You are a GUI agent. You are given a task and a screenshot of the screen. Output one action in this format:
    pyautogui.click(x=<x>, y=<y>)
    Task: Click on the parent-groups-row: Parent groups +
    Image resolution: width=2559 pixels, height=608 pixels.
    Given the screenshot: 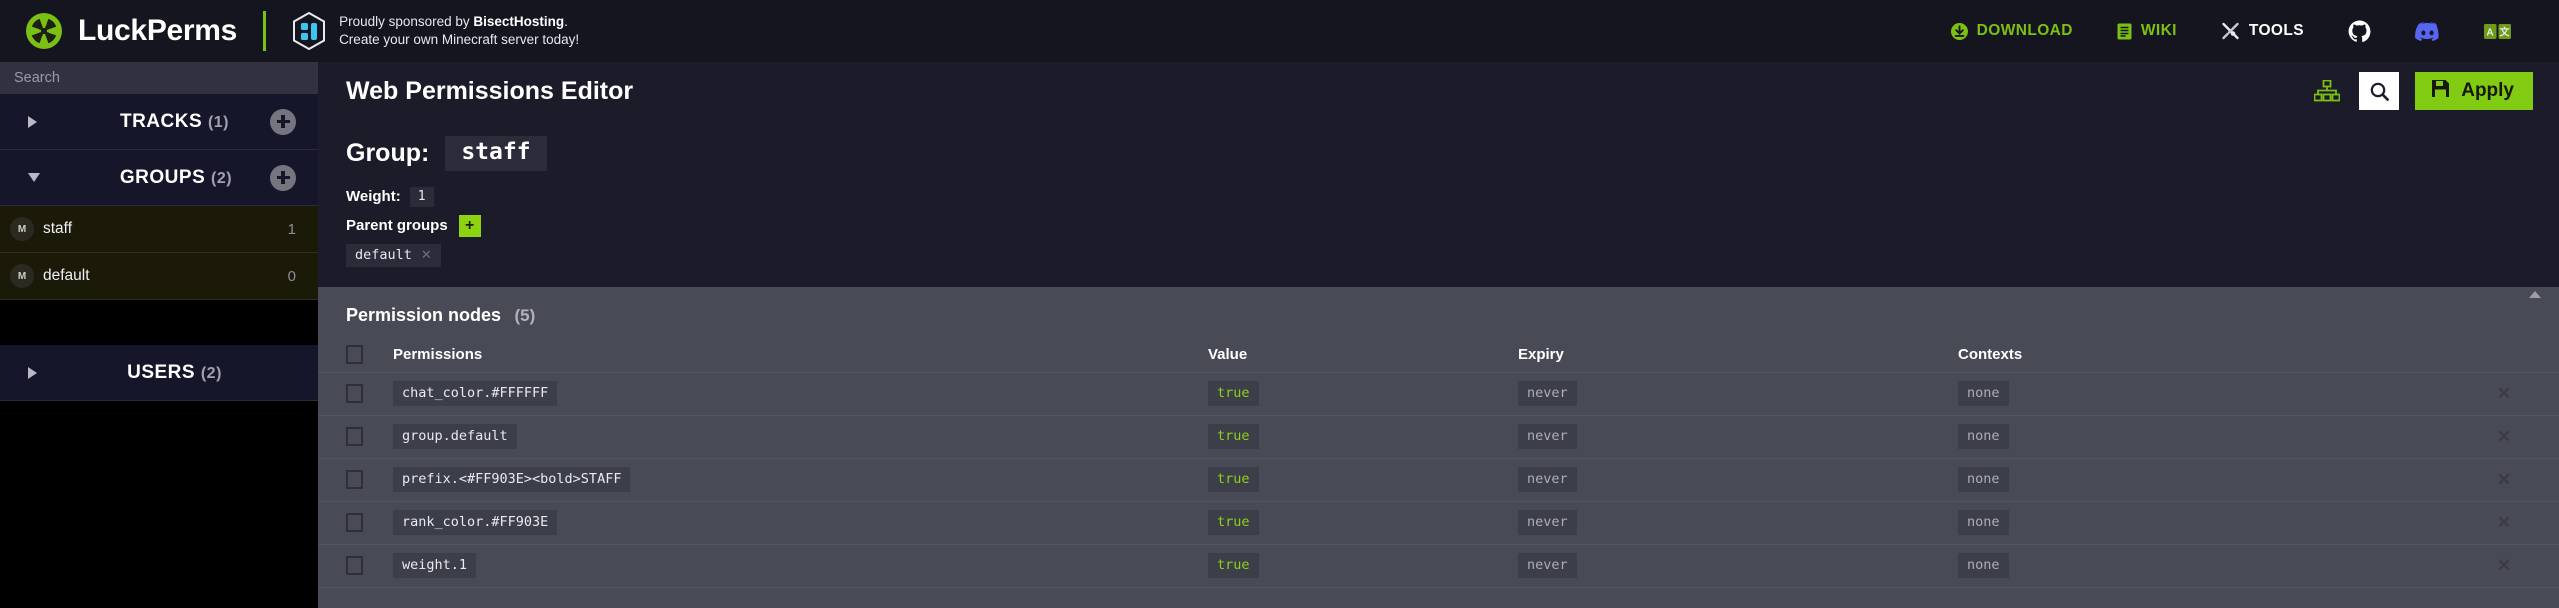 What is the action you would take?
    pyautogui.click(x=1438, y=225)
    